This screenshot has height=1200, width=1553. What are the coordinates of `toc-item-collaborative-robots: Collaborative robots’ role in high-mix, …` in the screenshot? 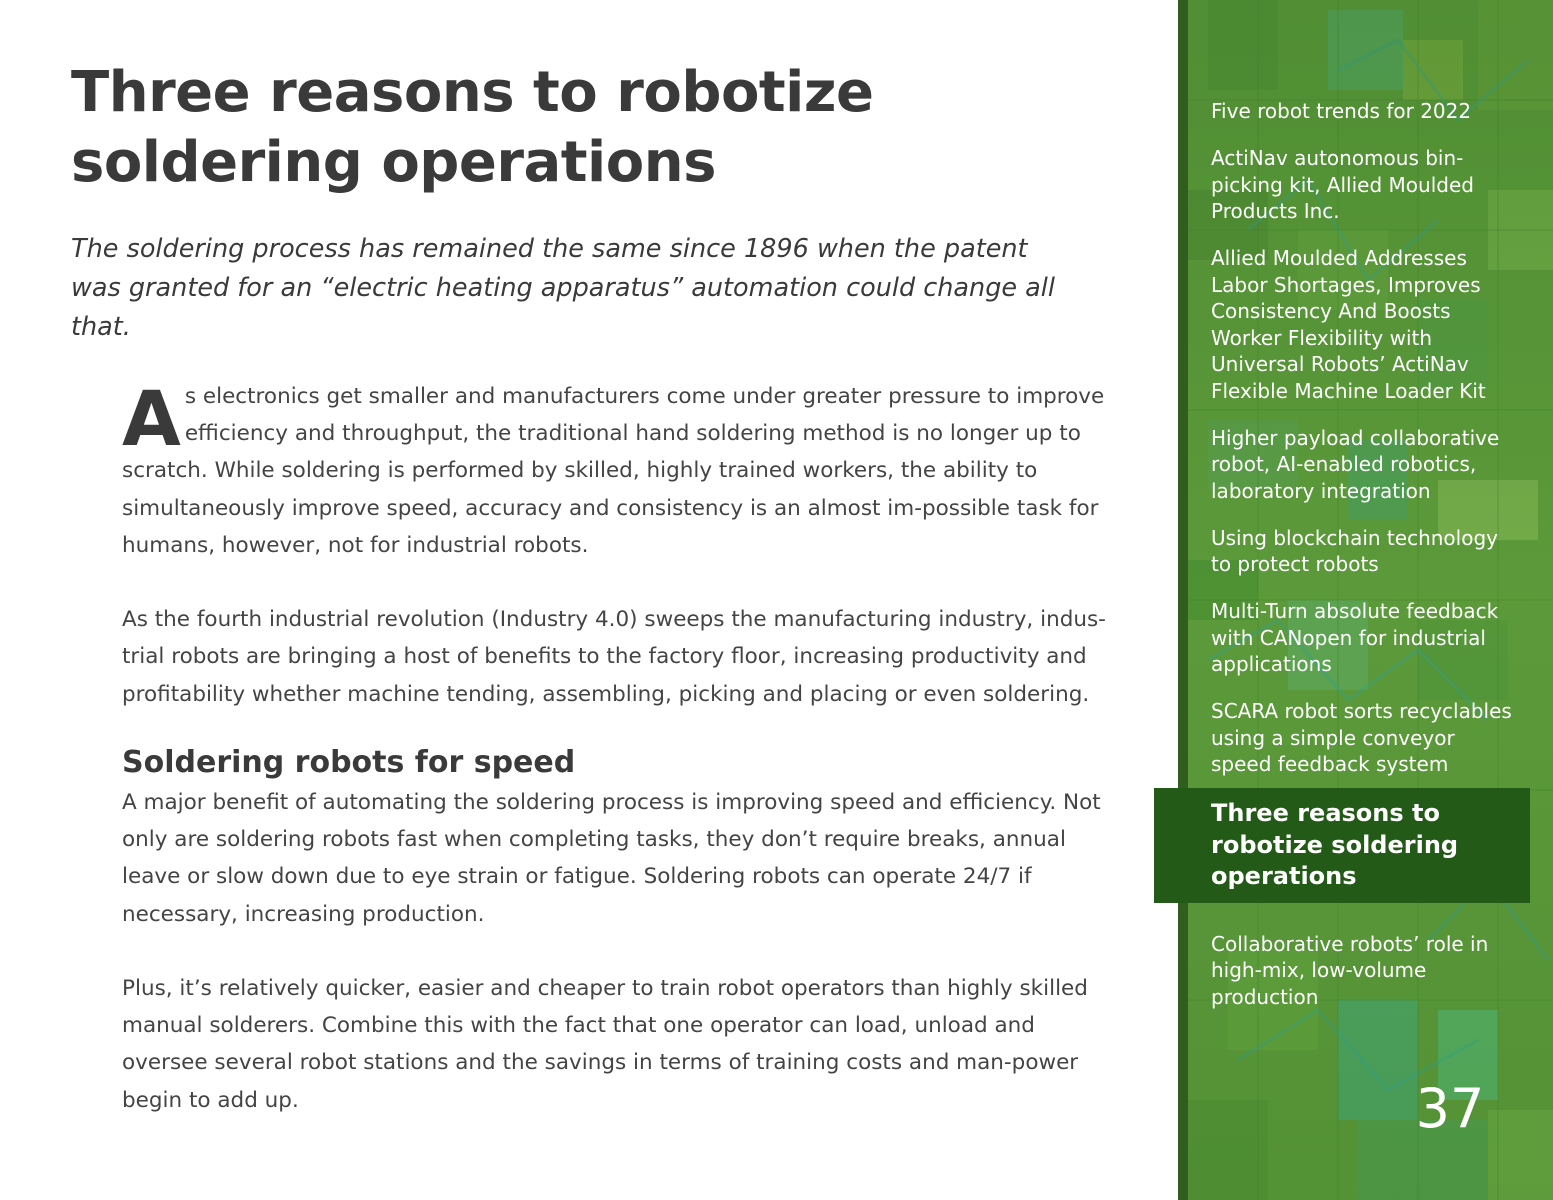 It's located at (1366, 971).